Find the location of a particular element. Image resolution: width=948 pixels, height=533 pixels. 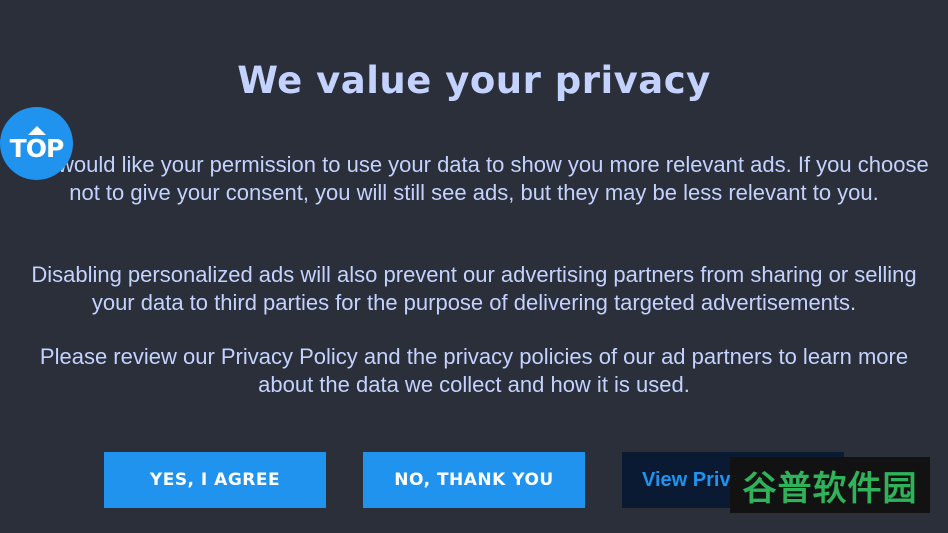

decline-button: NO, THANK YOU is located at coordinates (474, 480).